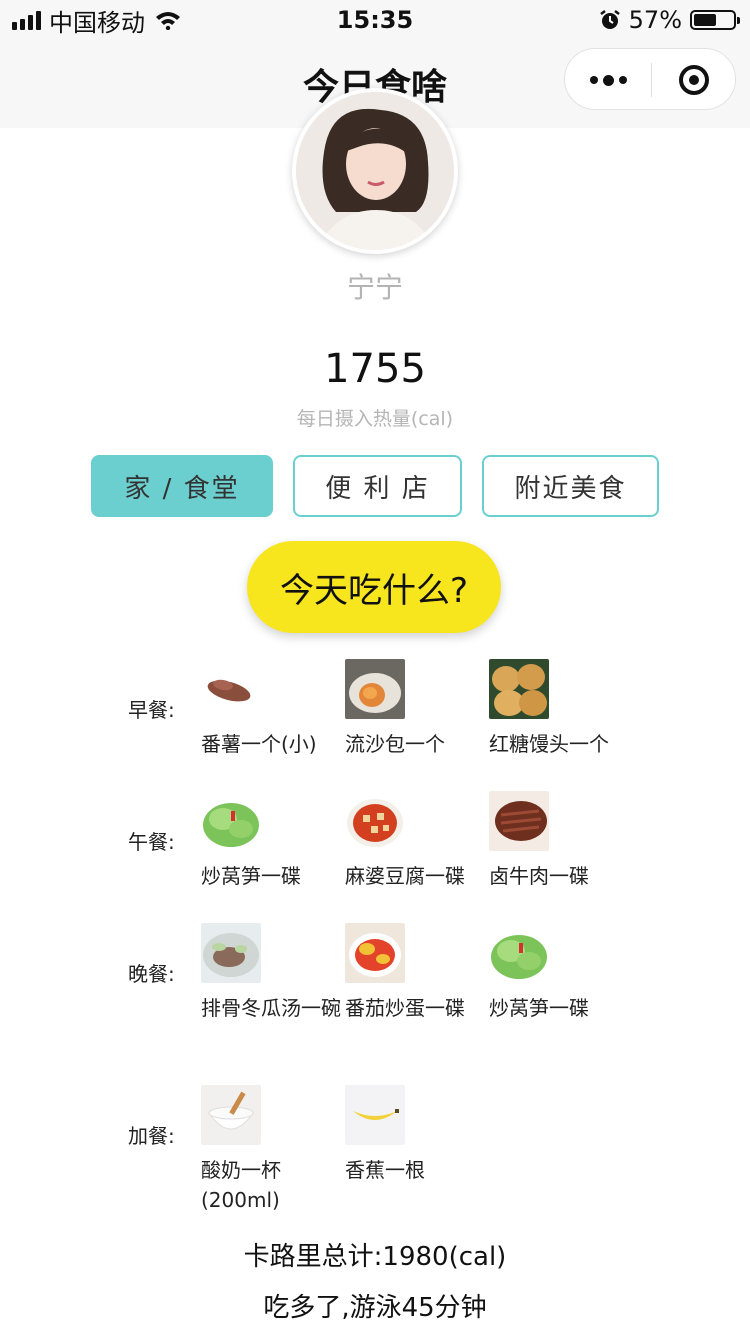 The image size is (750, 1334). I want to click on avatar, so click(375, 171).